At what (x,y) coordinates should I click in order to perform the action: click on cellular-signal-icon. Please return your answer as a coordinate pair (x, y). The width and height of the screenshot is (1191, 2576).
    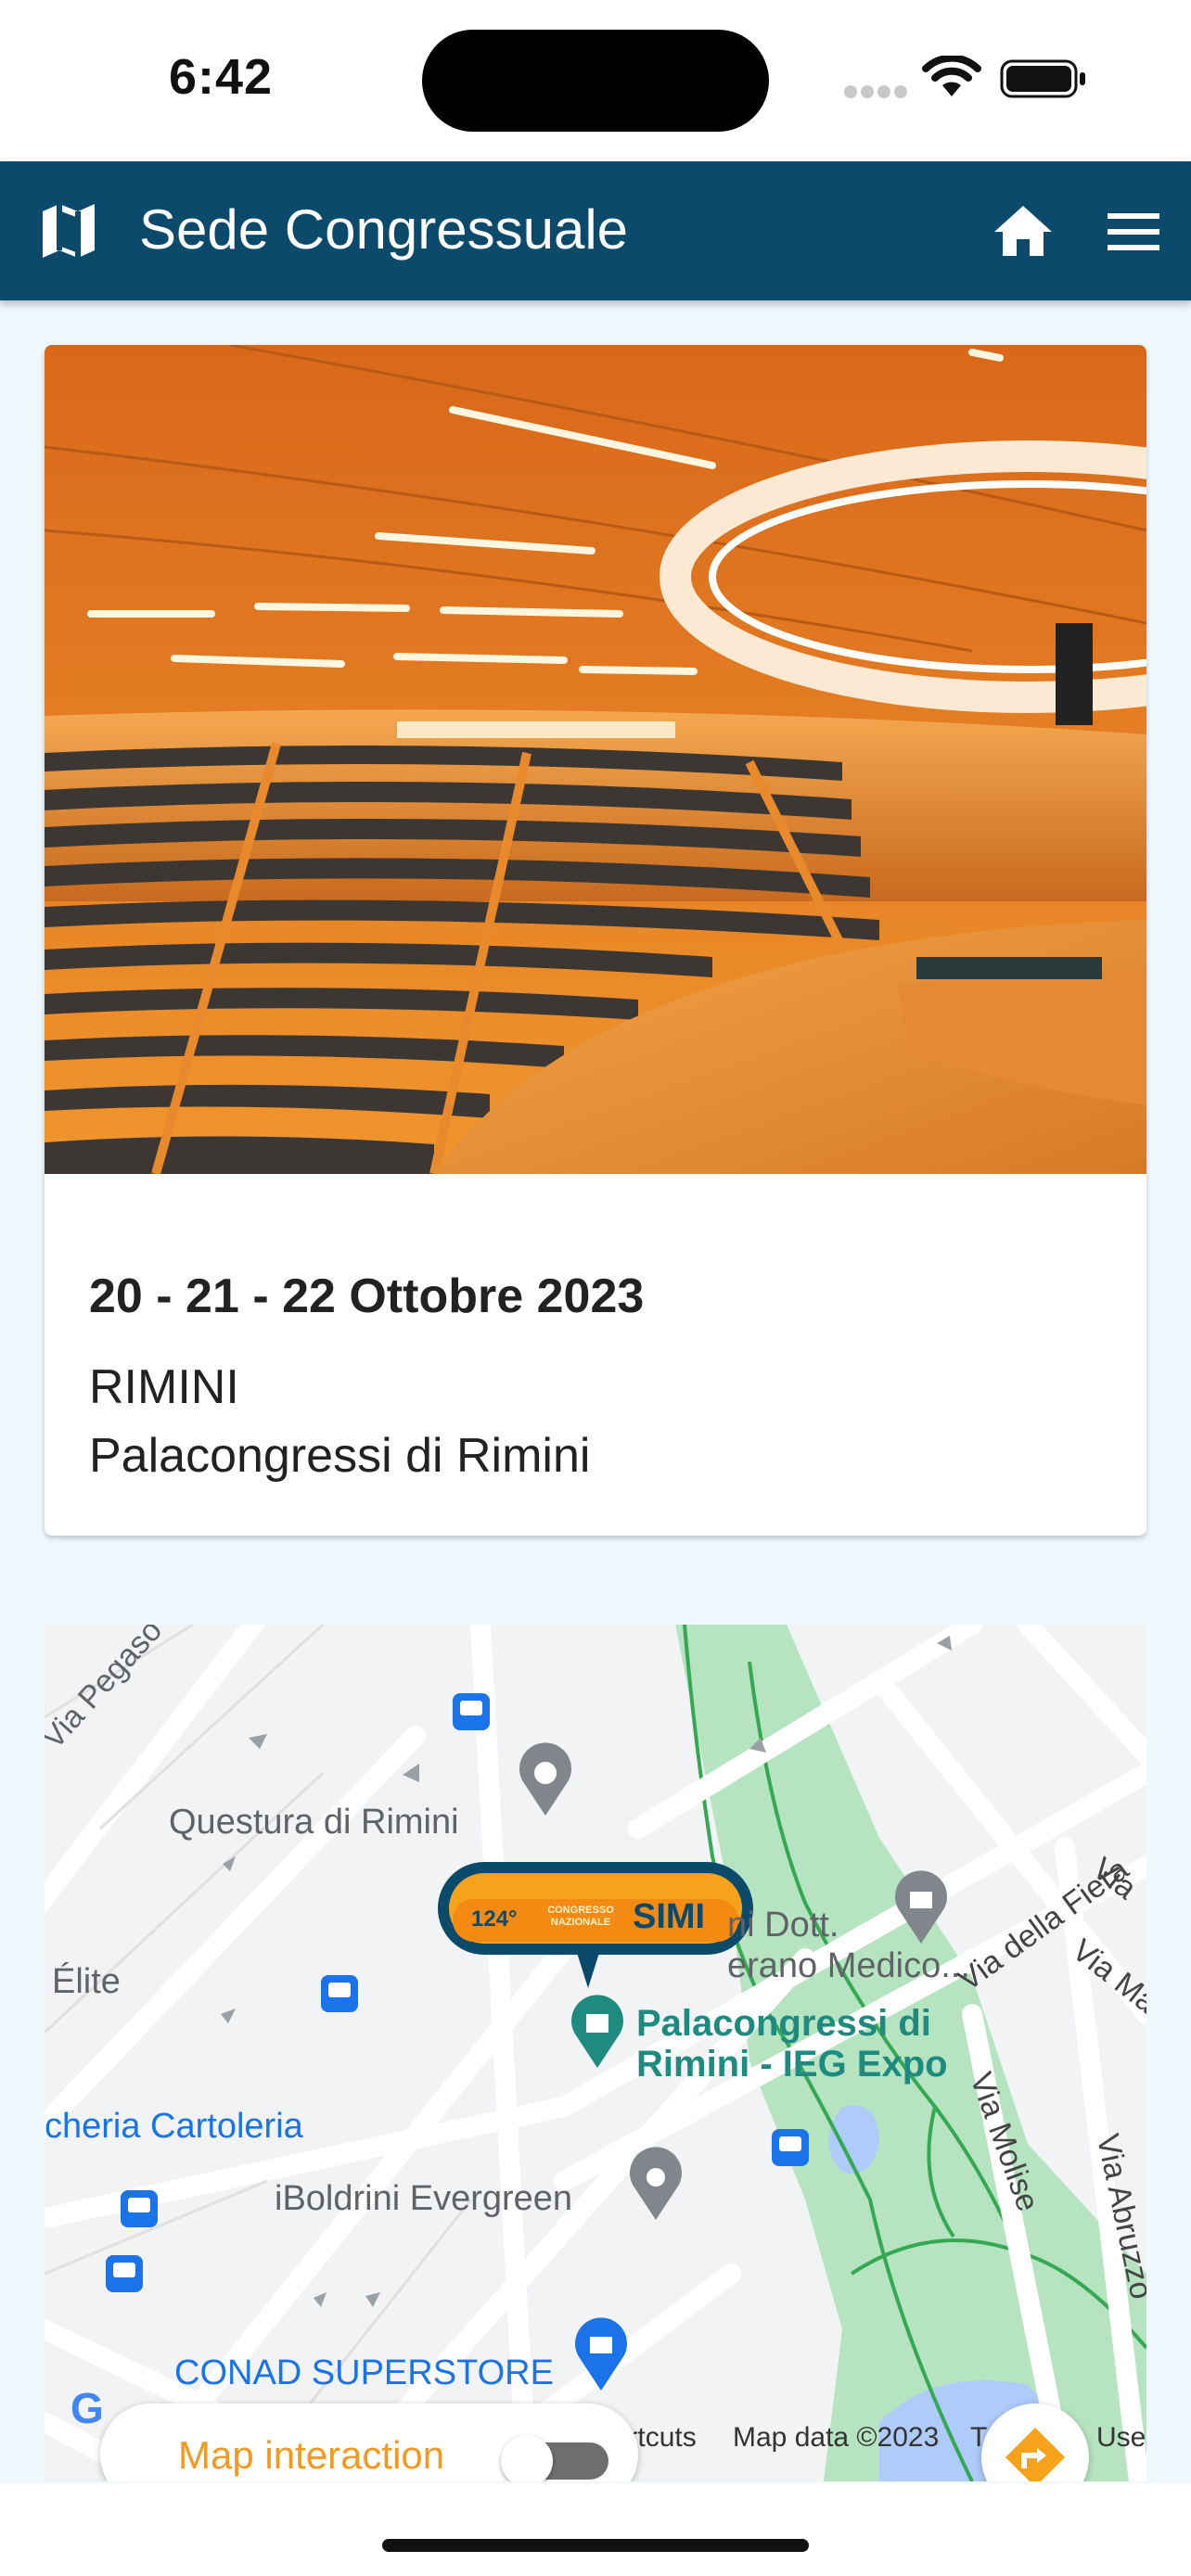
    Looking at the image, I should click on (876, 92).